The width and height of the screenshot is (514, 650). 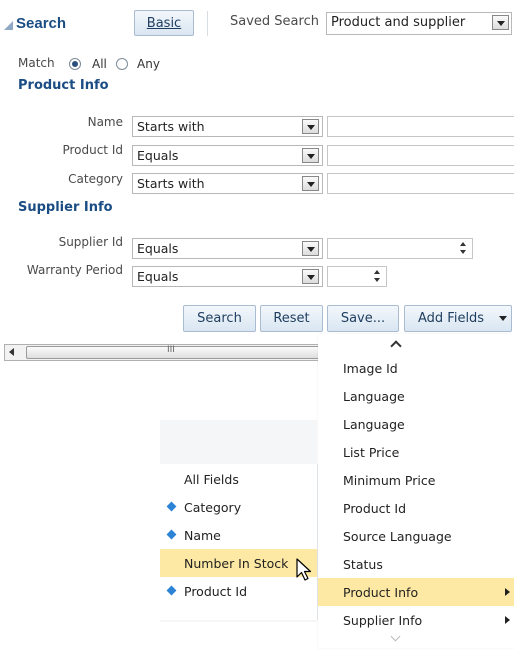 I want to click on page-title: Search, so click(x=41, y=23).